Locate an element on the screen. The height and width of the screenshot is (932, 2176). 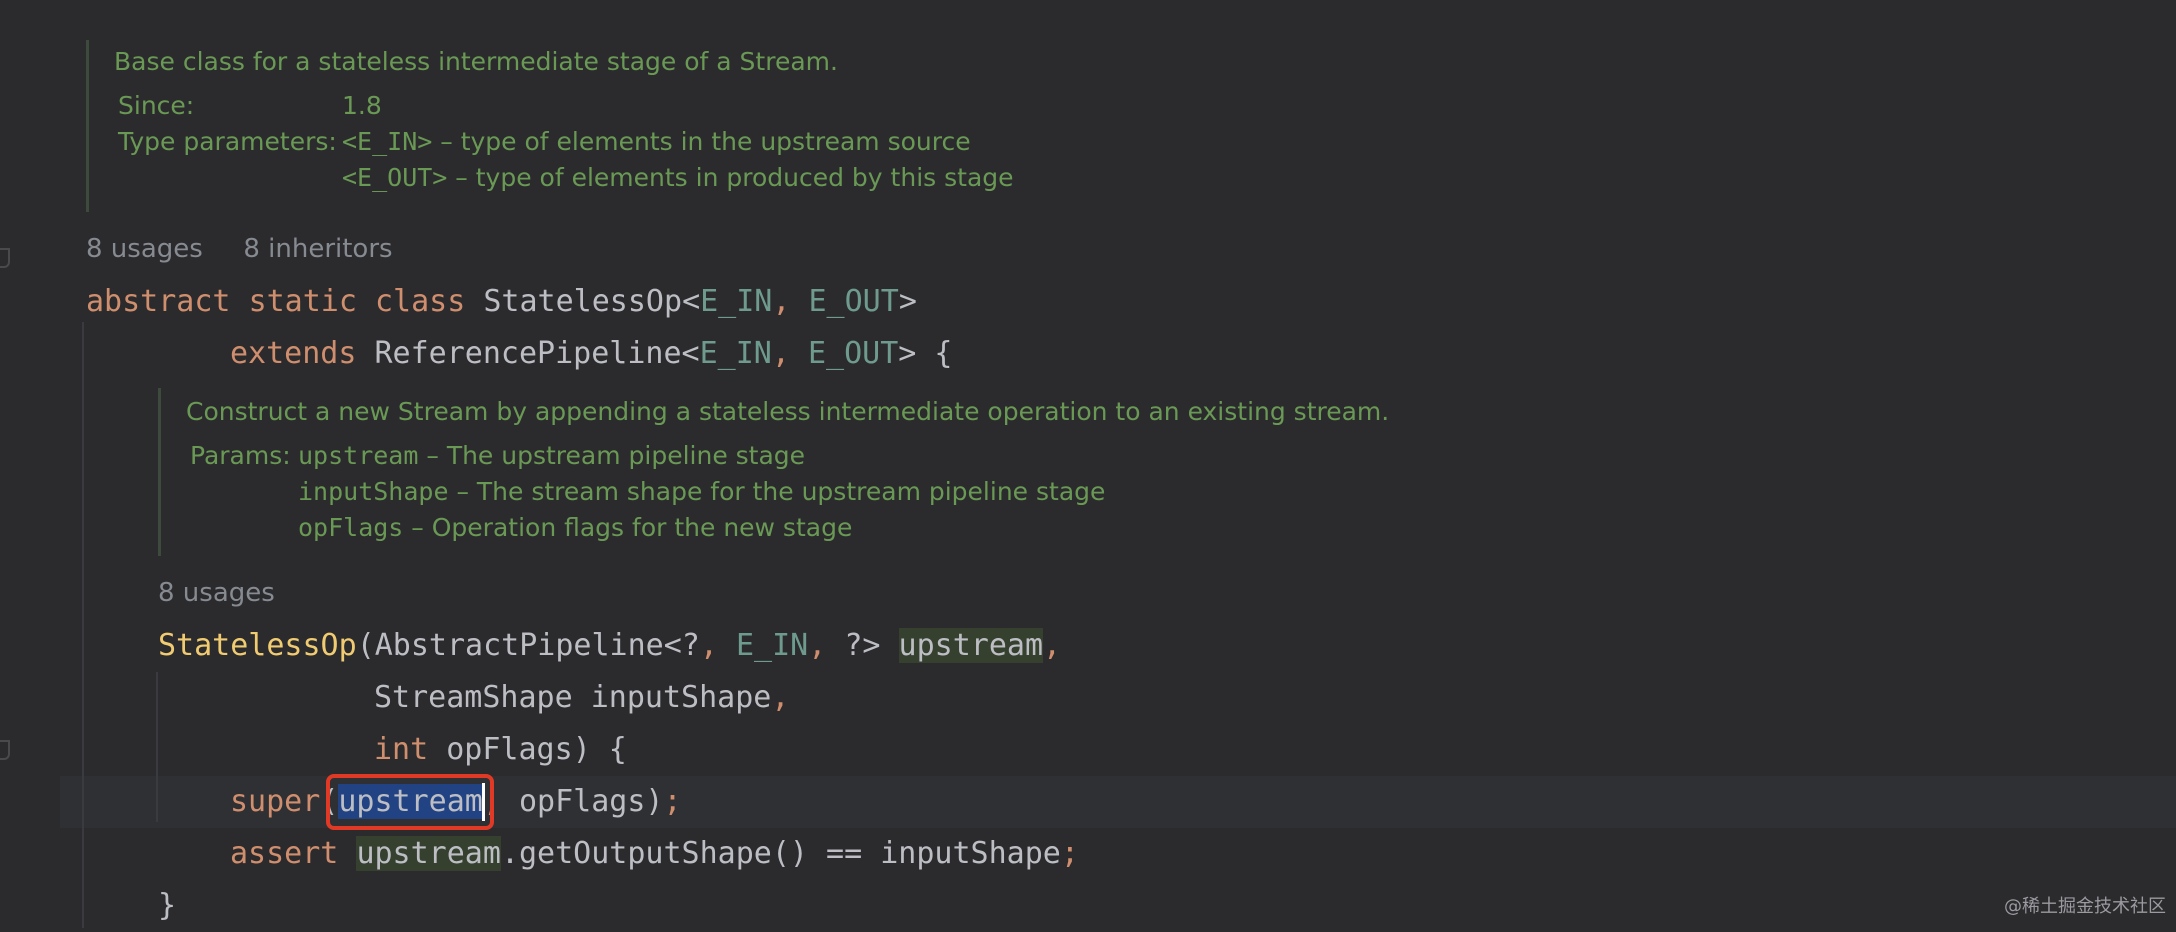
highlight-box is located at coordinates (410, 802).